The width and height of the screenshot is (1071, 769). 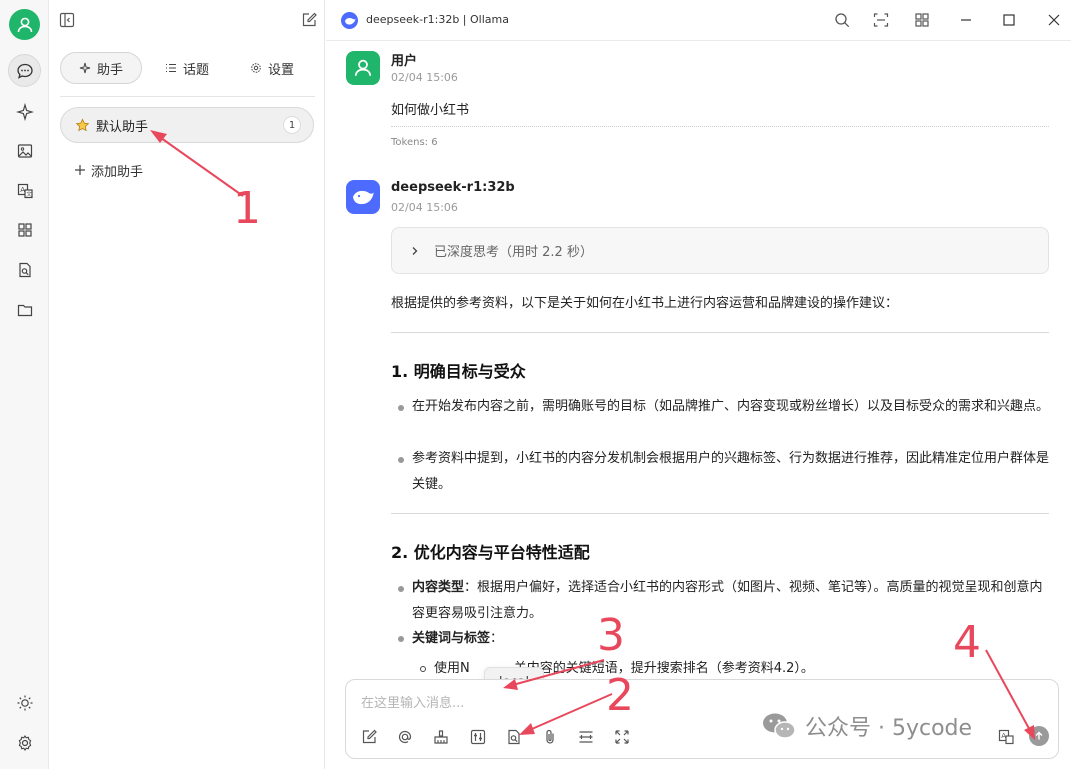 I want to click on at-icon, so click(x=405, y=737).